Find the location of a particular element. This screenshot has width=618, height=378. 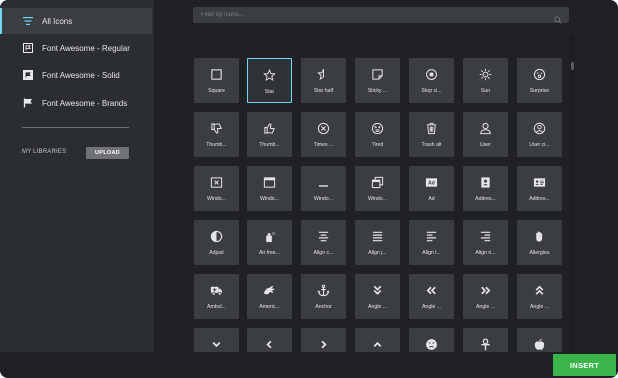

icon-tile-label: Star is located at coordinates (269, 92).